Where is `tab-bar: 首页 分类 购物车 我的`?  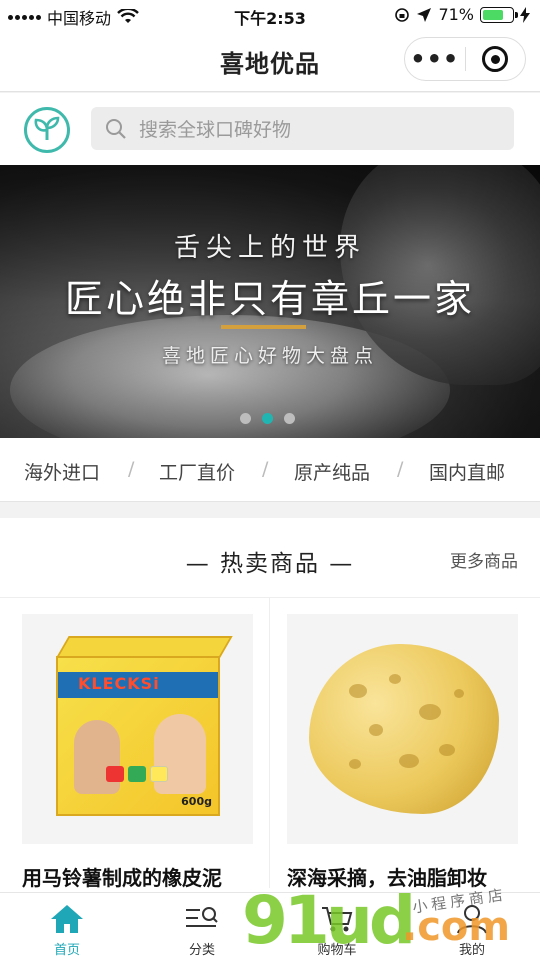 tab-bar: 首页 分类 购物车 我的 is located at coordinates (270, 926).